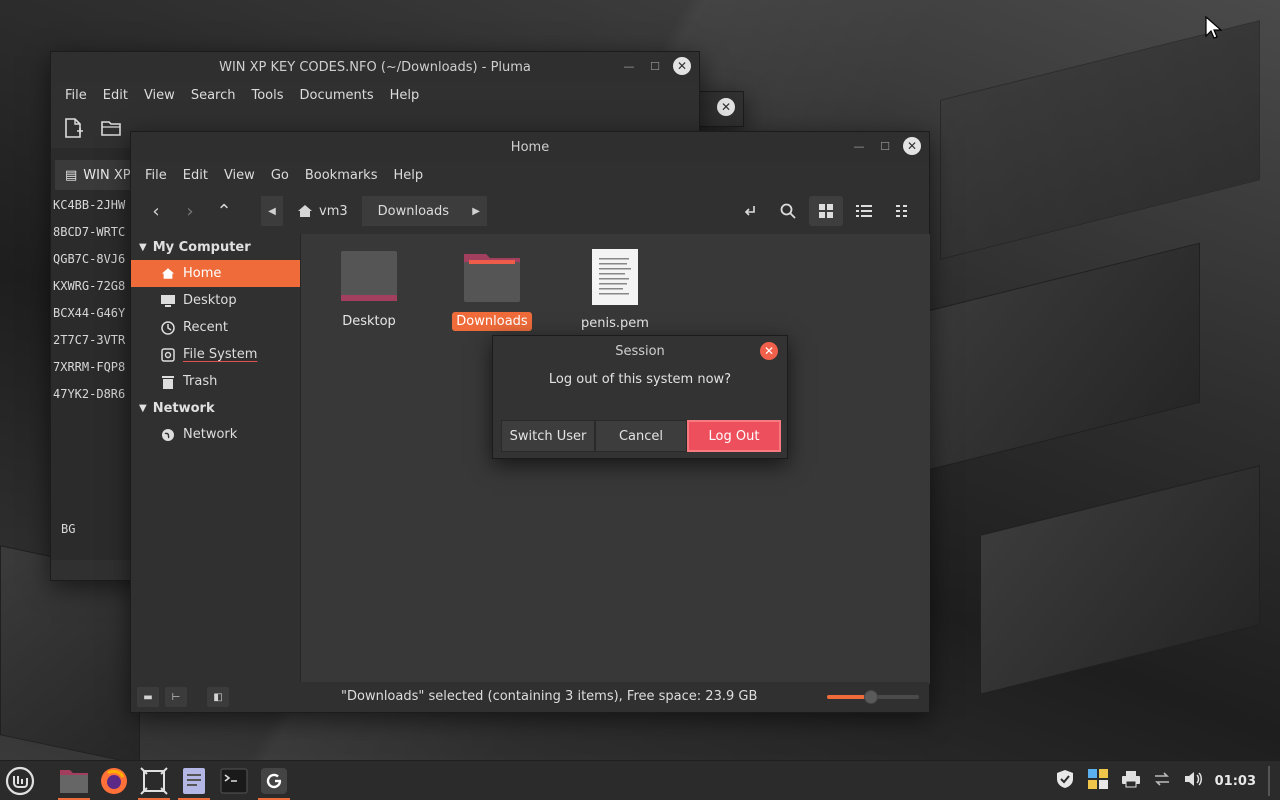 Image resolution: width=1280 pixels, height=800 pixels. What do you see at coordinates (73, 128) in the screenshot?
I see `new-document-icon` at bounding box center [73, 128].